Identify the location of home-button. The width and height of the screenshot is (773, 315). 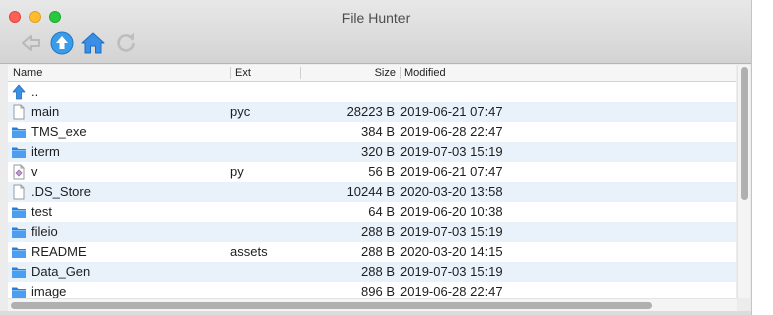
(93, 43).